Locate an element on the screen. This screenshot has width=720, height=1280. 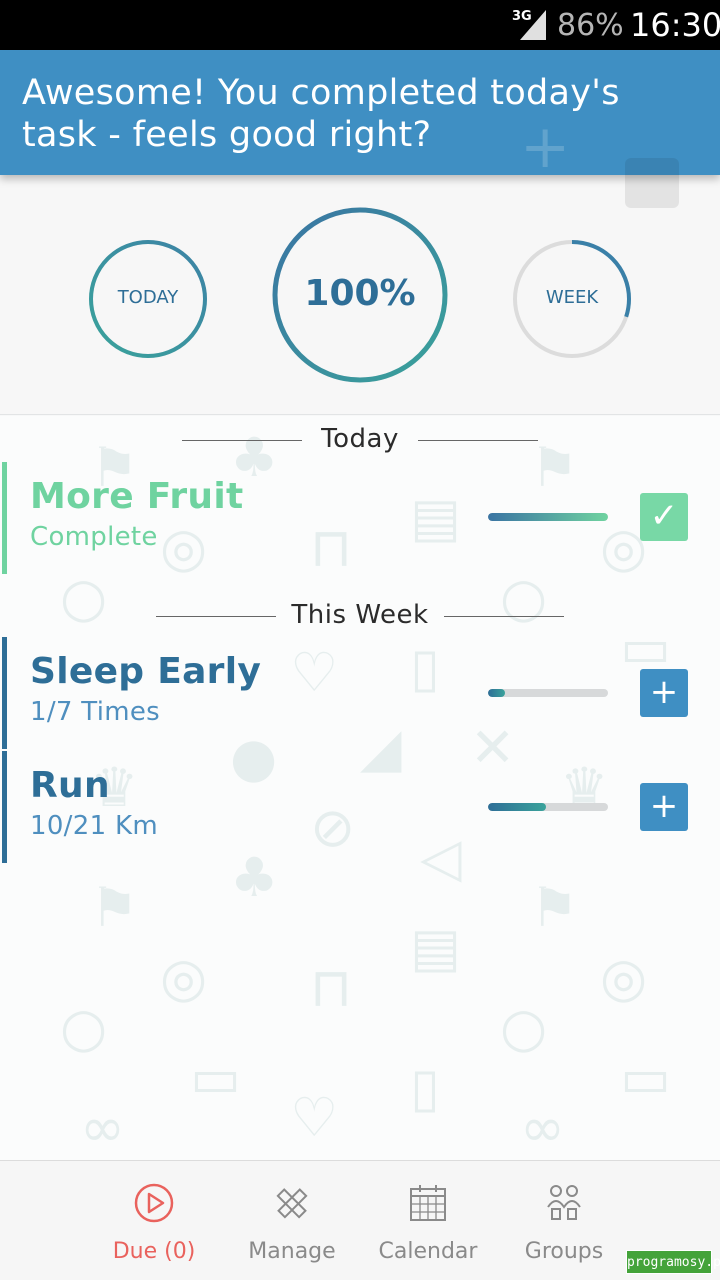
nav-due: Due (0) is located at coordinates (154, 1220).